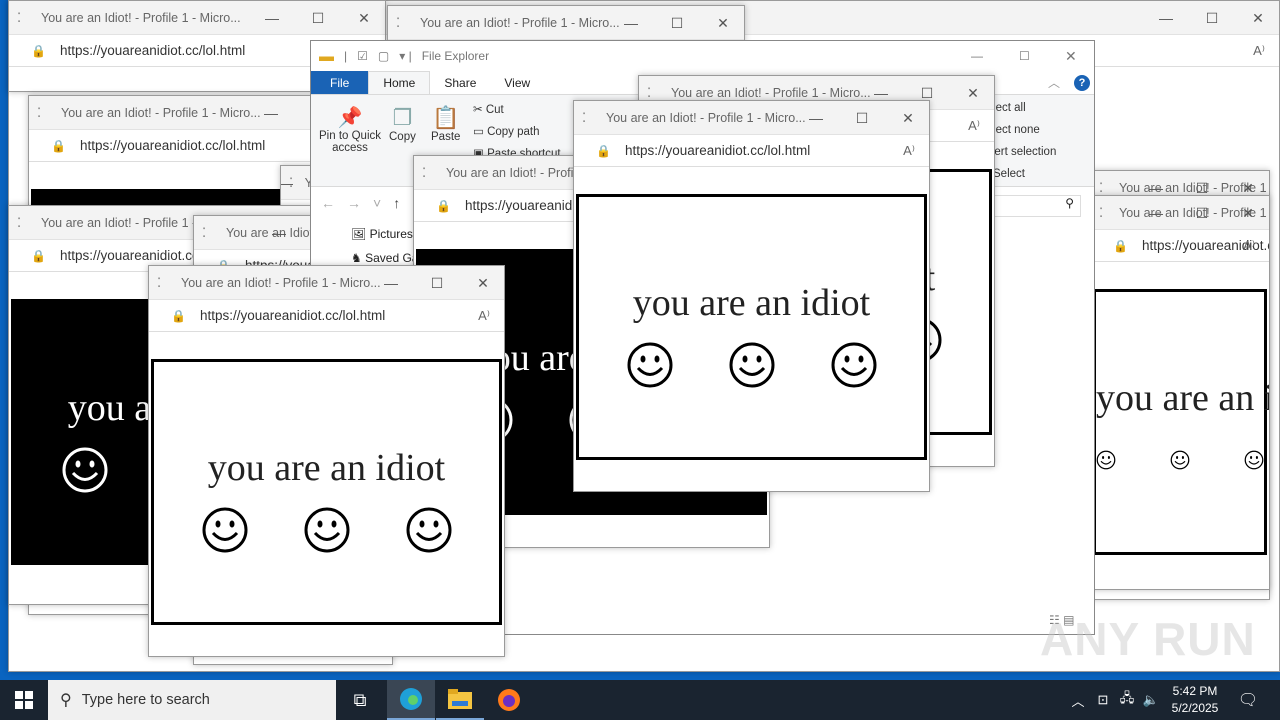 This screenshot has height=720, width=1280. What do you see at coordinates (1082, 82) in the screenshot?
I see `help-icon: ?` at bounding box center [1082, 82].